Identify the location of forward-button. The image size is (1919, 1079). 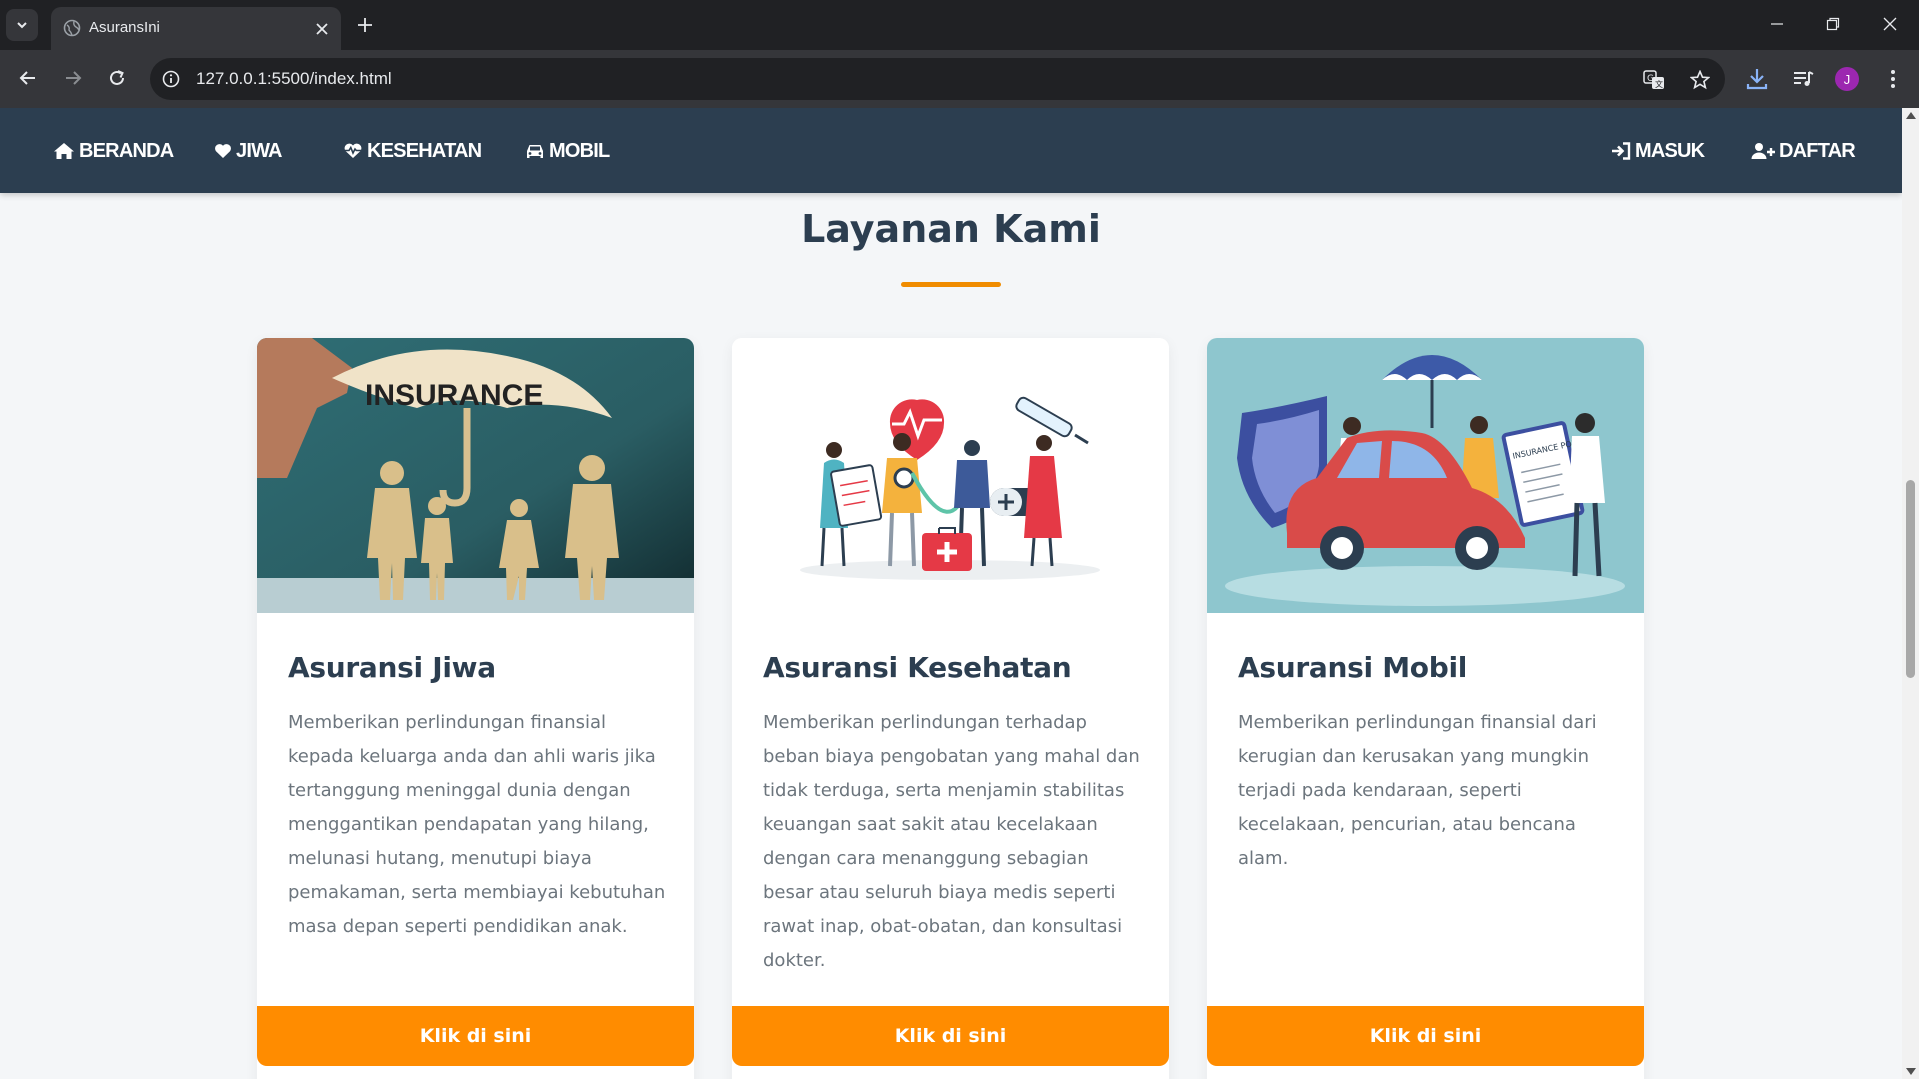
(73, 78).